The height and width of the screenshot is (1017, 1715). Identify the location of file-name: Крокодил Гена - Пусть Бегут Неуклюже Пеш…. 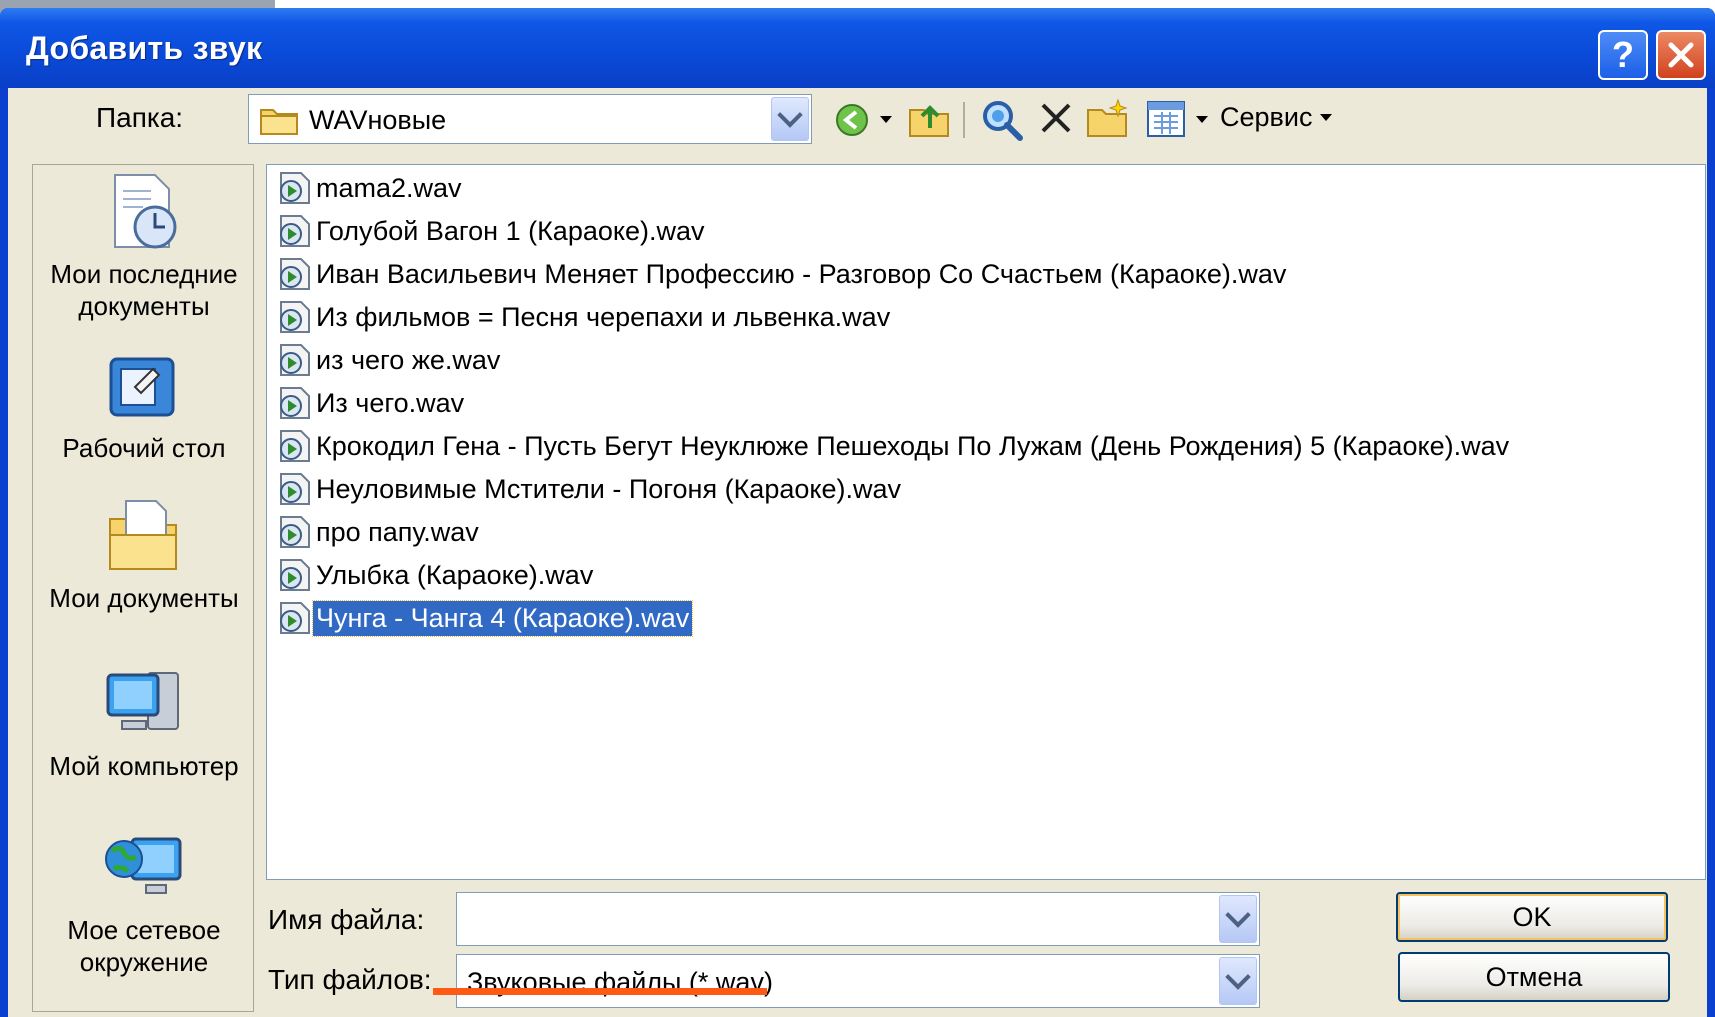
(913, 445).